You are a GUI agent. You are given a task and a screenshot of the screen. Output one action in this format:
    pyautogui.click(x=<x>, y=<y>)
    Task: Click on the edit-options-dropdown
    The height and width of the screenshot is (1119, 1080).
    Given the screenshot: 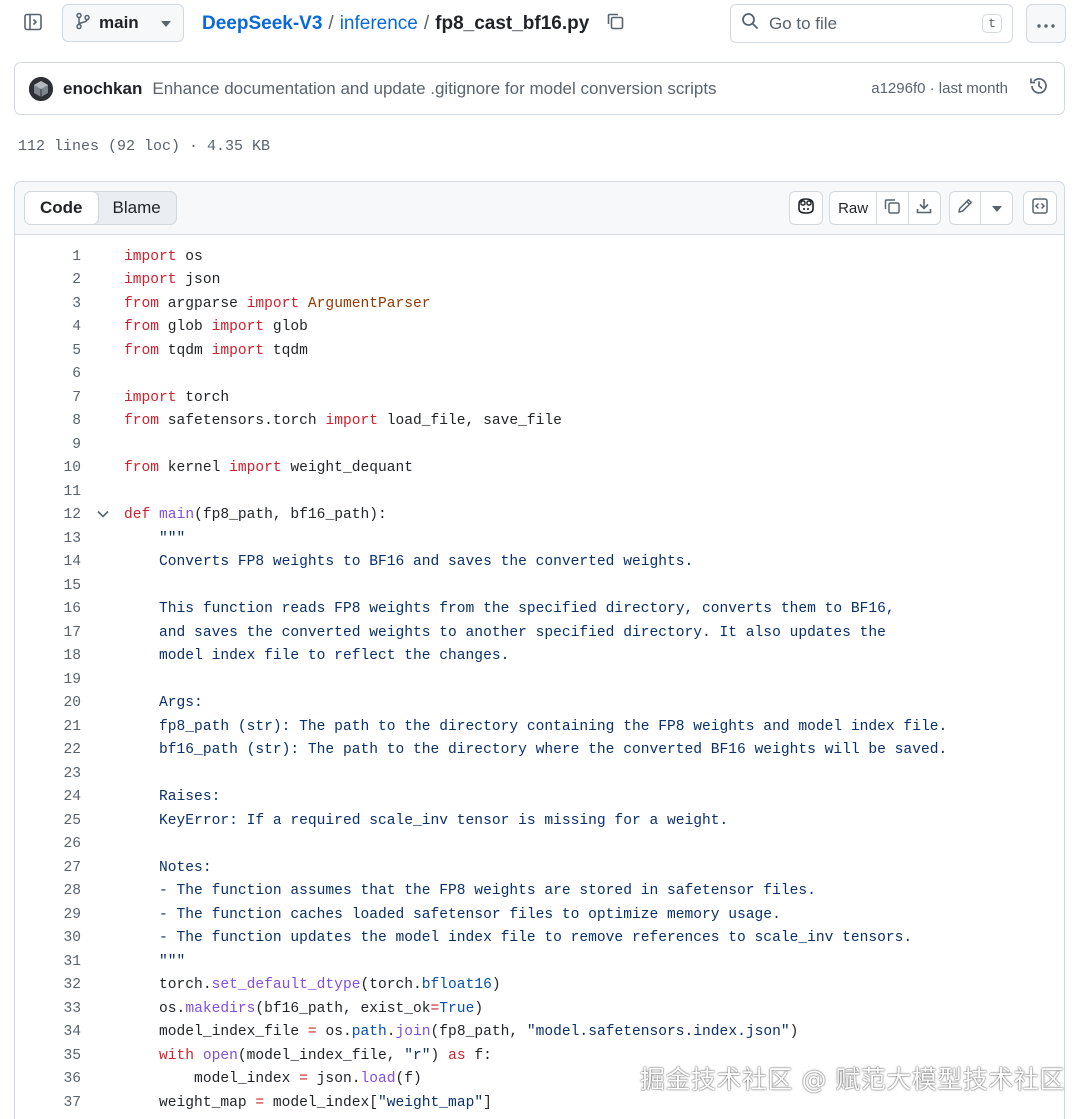 What is the action you would take?
    pyautogui.click(x=996, y=208)
    